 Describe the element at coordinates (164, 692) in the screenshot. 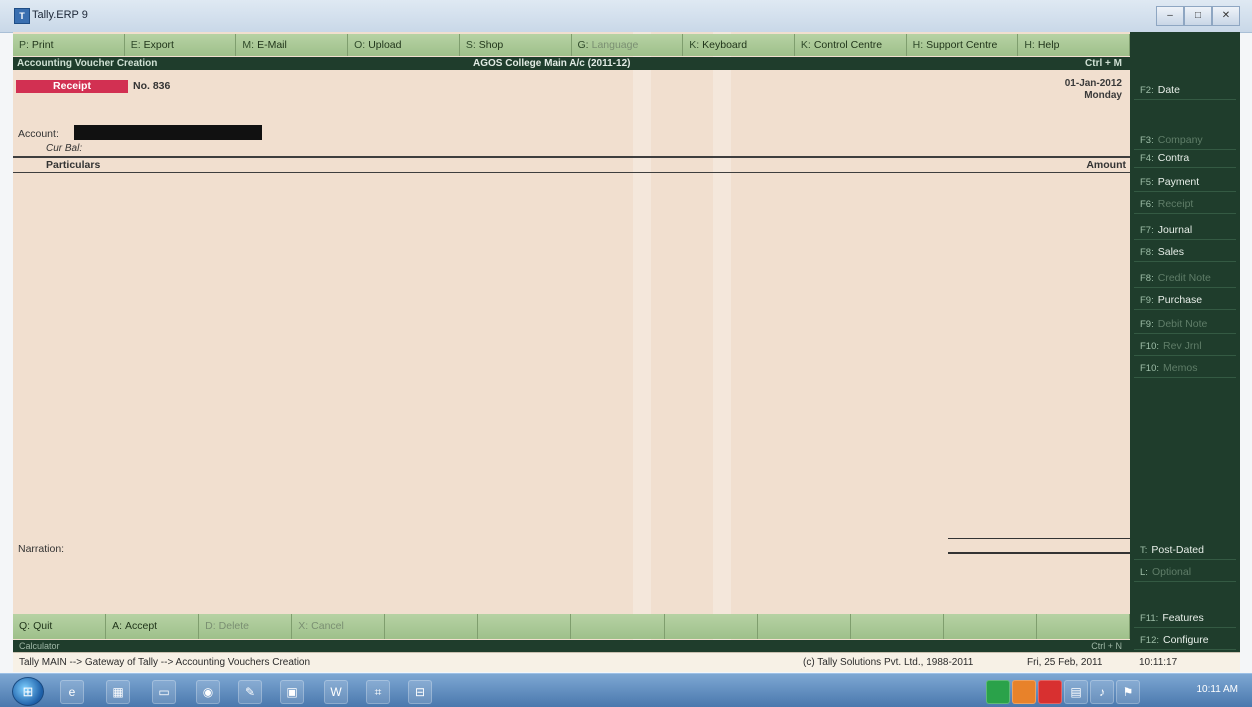

I see `taskbar-app-icon-2: ▭` at that location.